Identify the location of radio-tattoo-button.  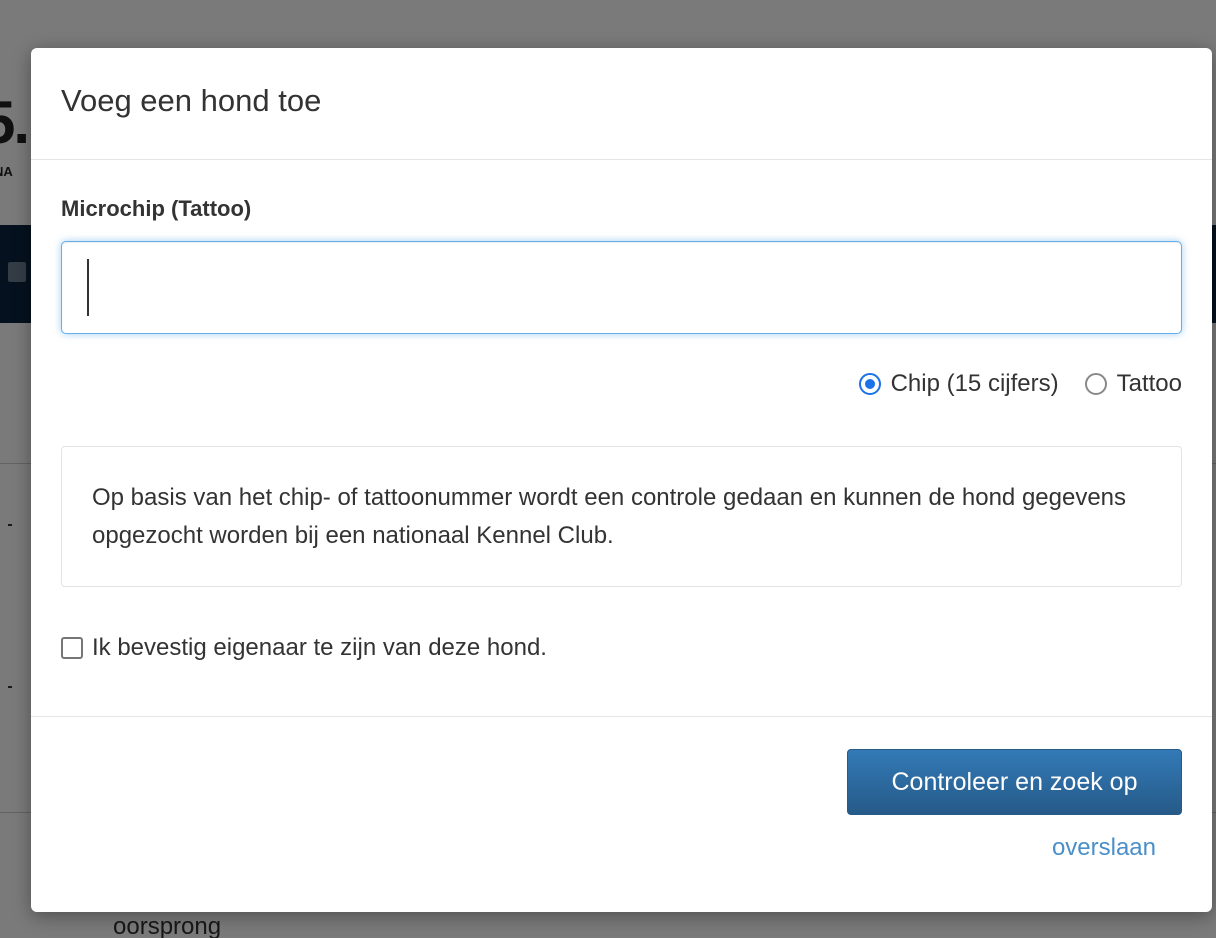
(1095, 384).